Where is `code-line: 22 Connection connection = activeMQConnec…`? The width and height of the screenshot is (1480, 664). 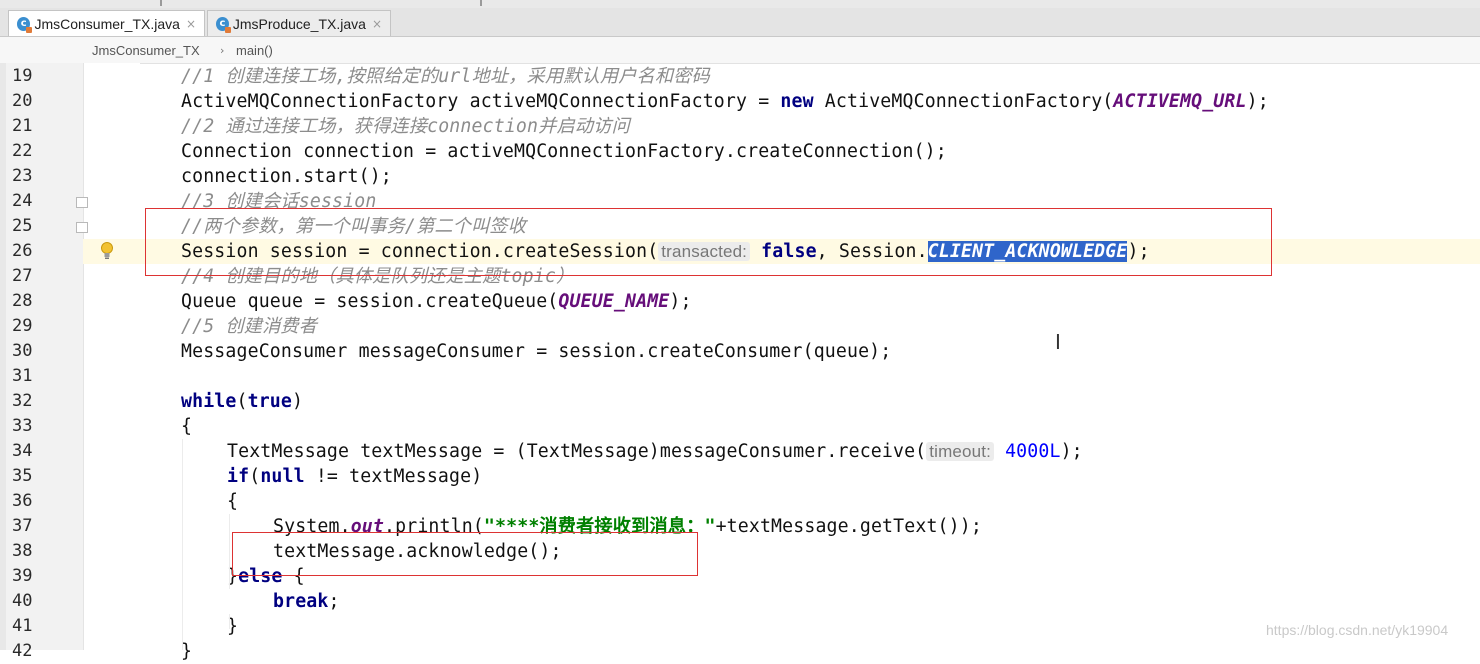
code-line: 22 Connection connection = activeMQConnec… is located at coordinates (740, 151).